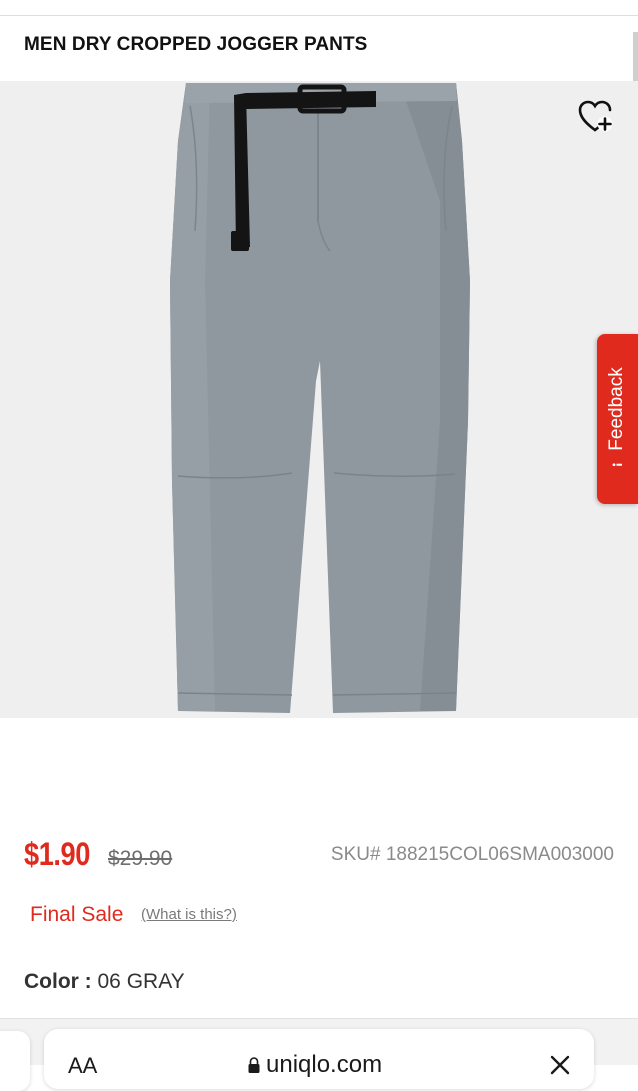  What do you see at coordinates (82, 1066) in the screenshot?
I see `text-size-button: AA` at bounding box center [82, 1066].